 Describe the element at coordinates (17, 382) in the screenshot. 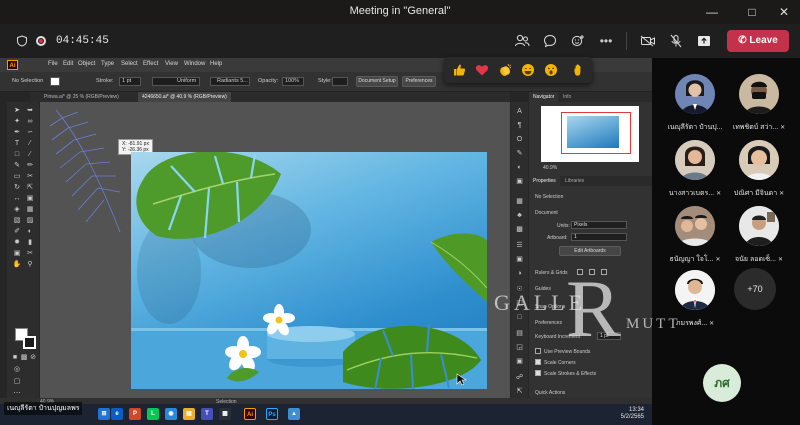

I see `screen-mode-icon: ▢` at that location.